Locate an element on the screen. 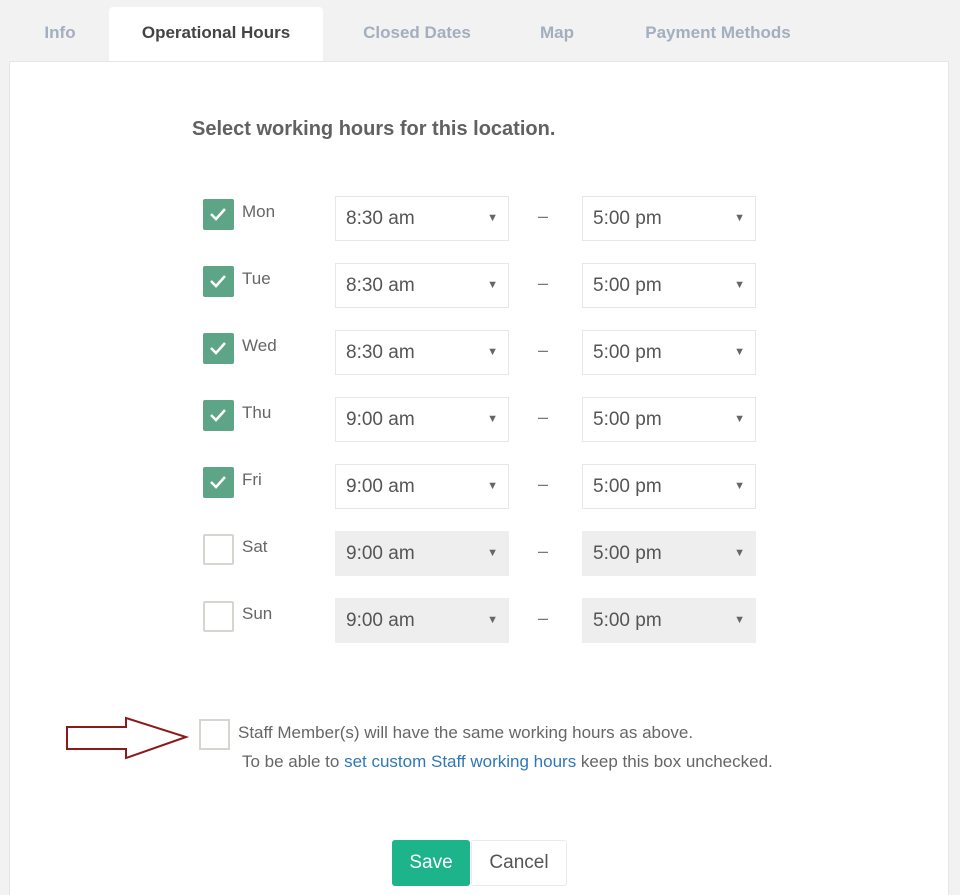  day-row: Sat 9:00 am ▼ – 5:00 pm ▼ is located at coordinates (480, 554).